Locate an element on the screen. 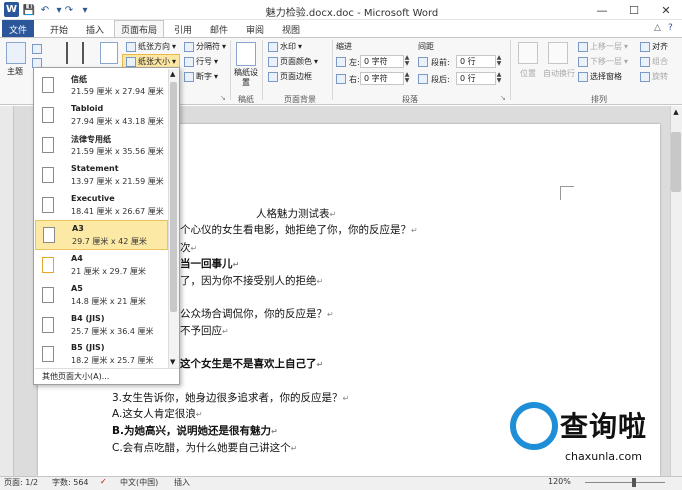  spacing-before-spinner: ▲ ▼ is located at coordinates (499, 61).